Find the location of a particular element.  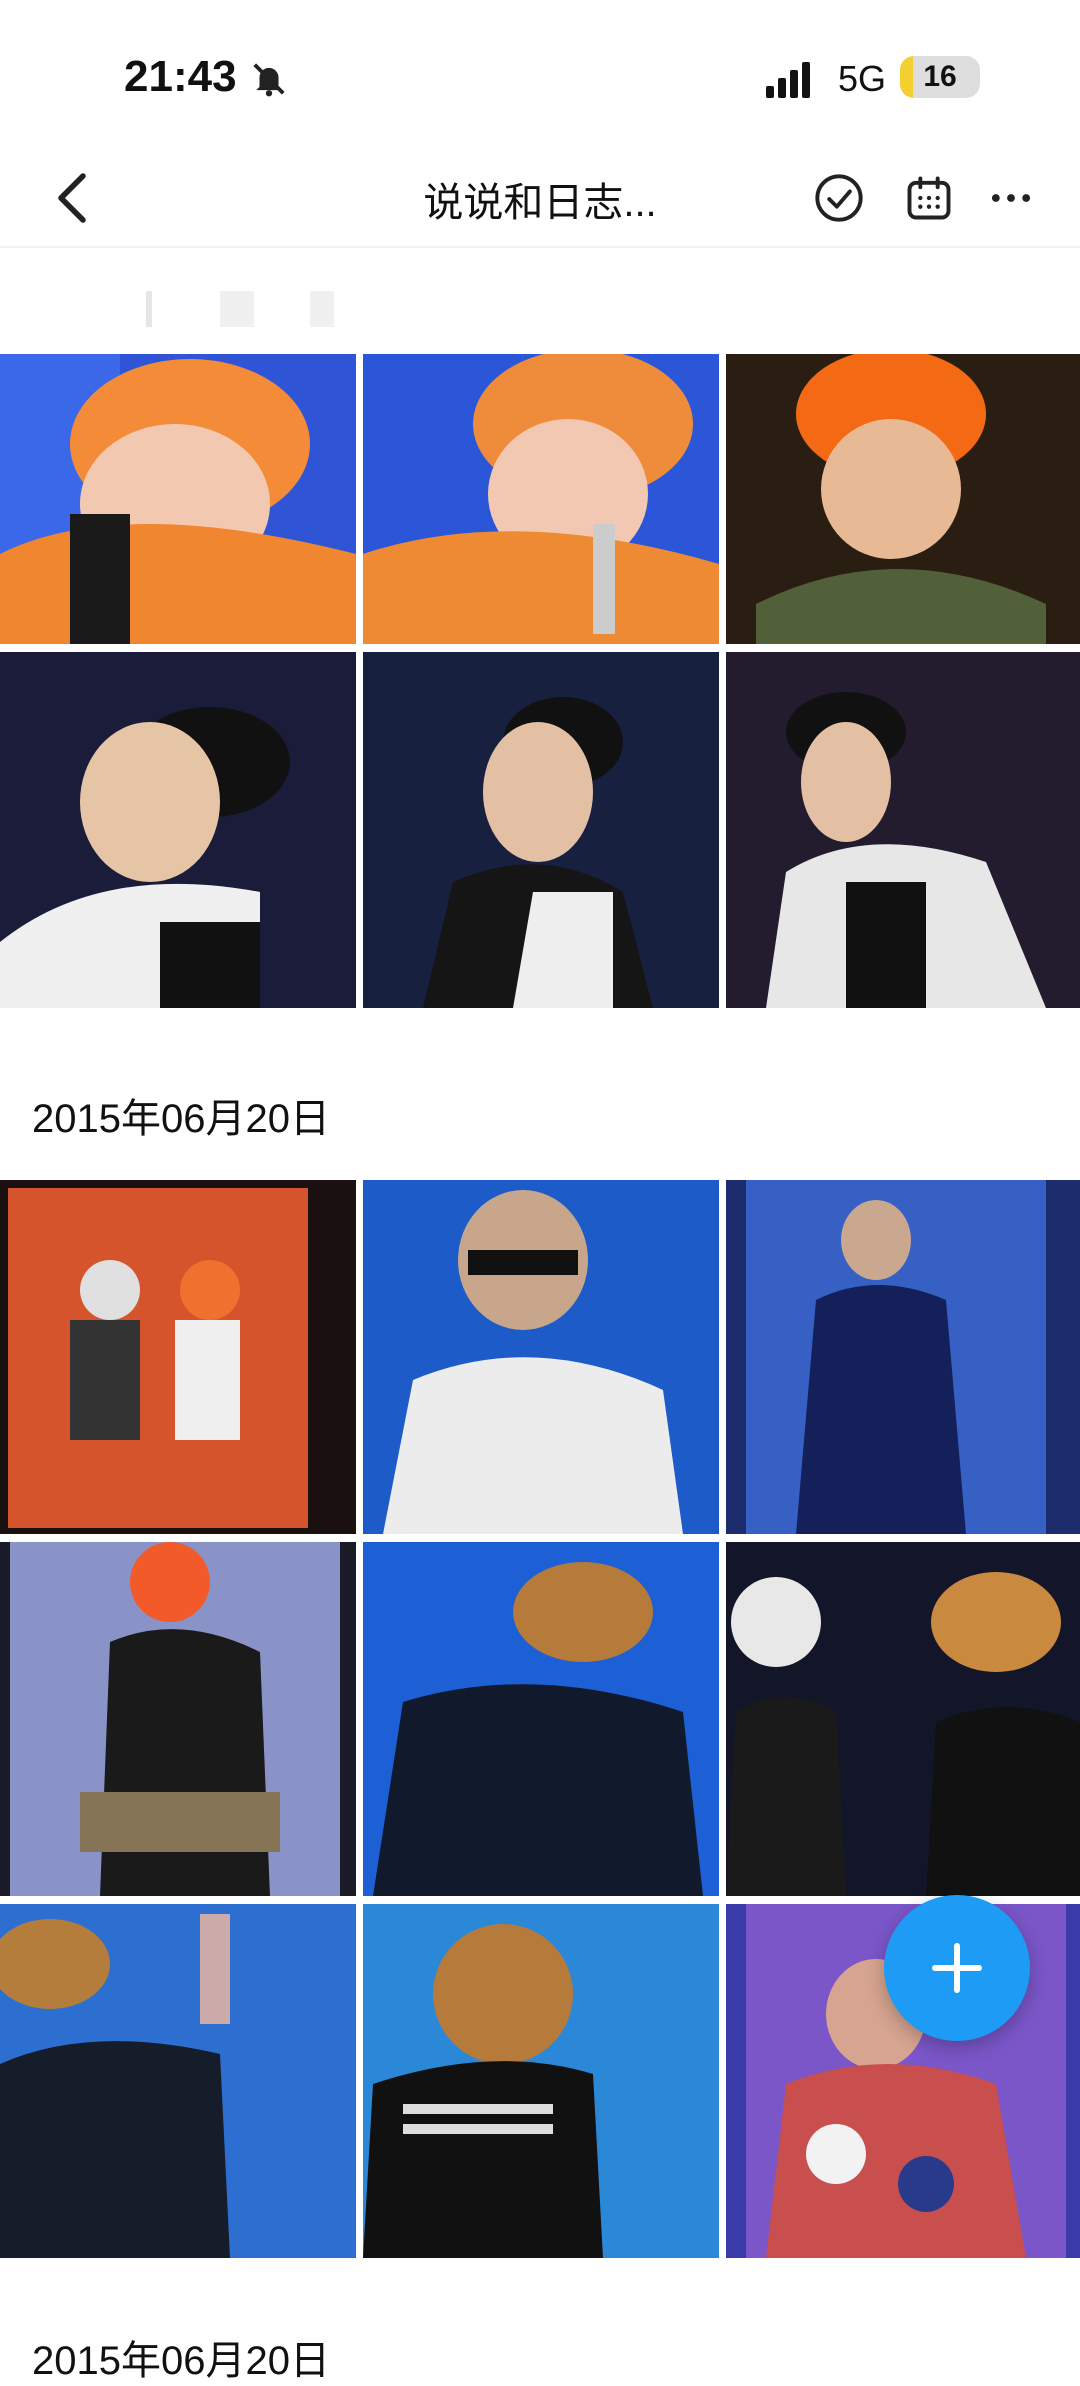

battery-percent: 16 is located at coordinates (940, 76).